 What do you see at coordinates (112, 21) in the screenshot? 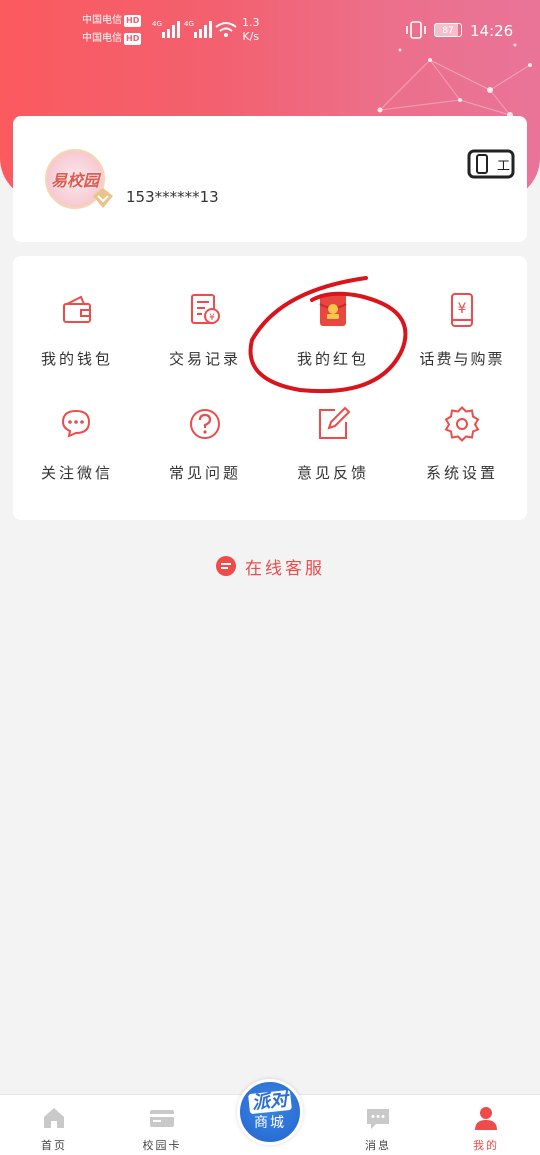
I see `carrier-1: 中国电信 HD` at bounding box center [112, 21].